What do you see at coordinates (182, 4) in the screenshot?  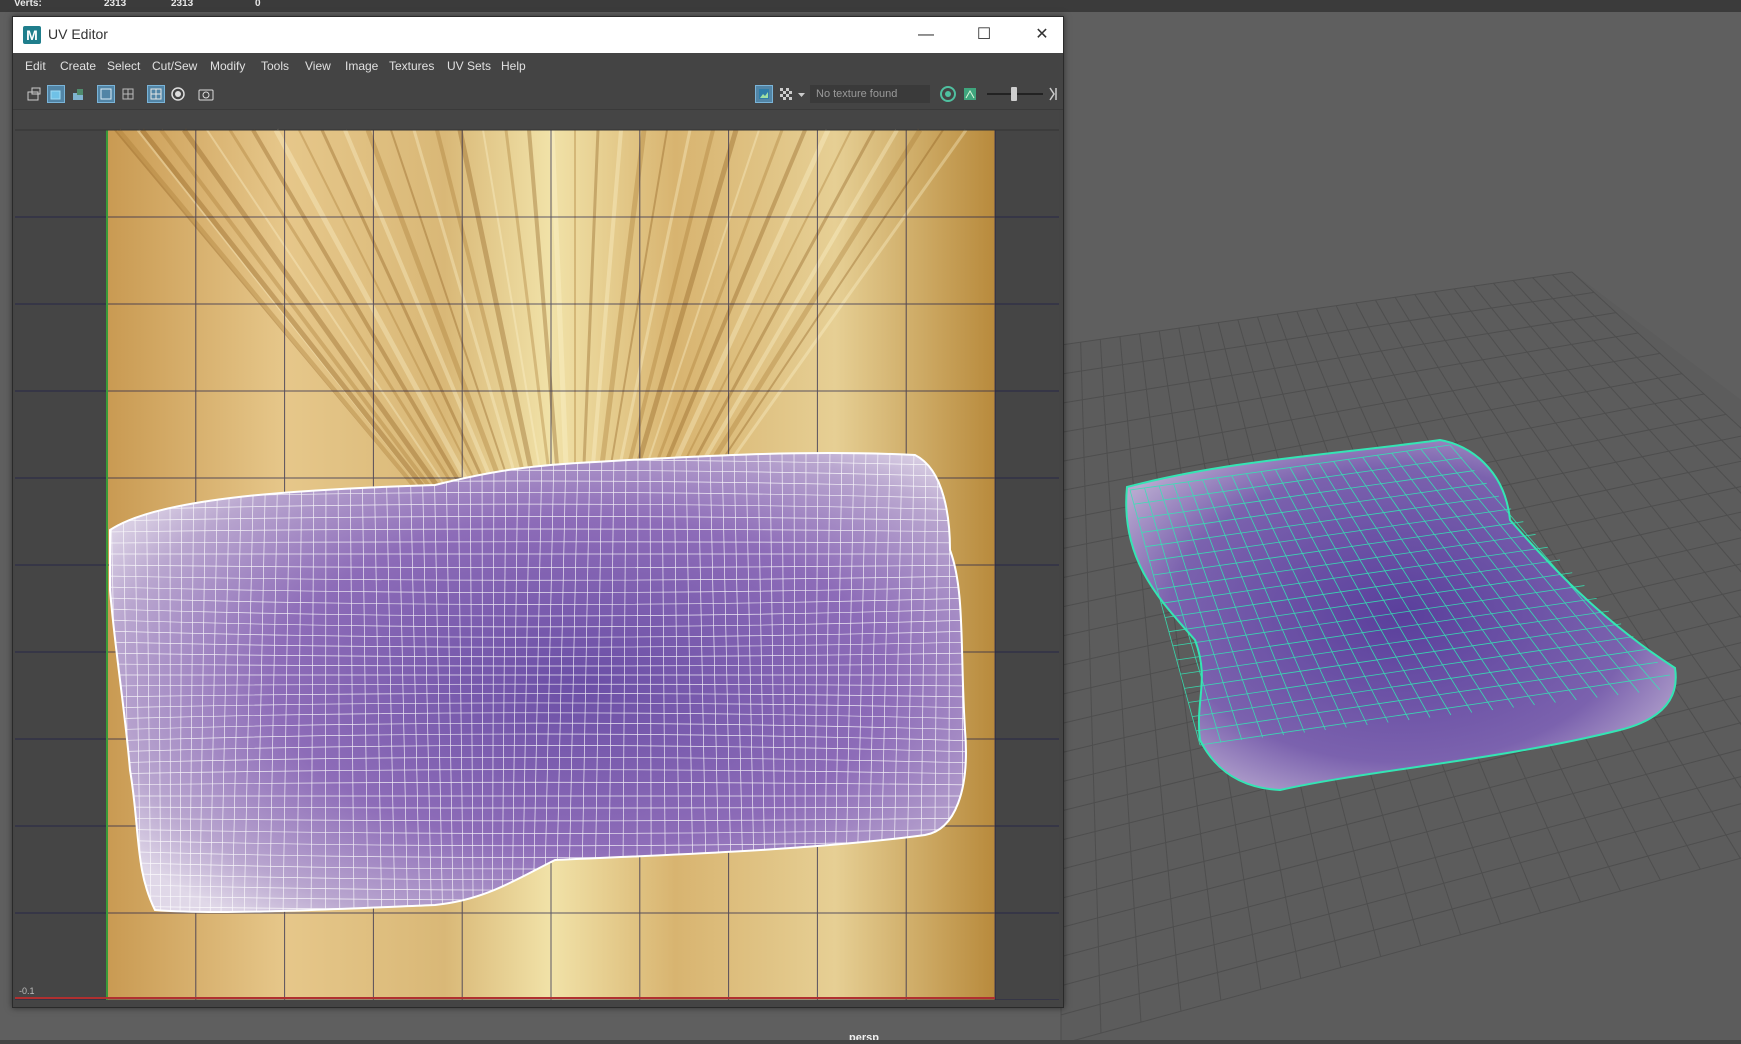 I see `verts-count-2: 2313` at bounding box center [182, 4].